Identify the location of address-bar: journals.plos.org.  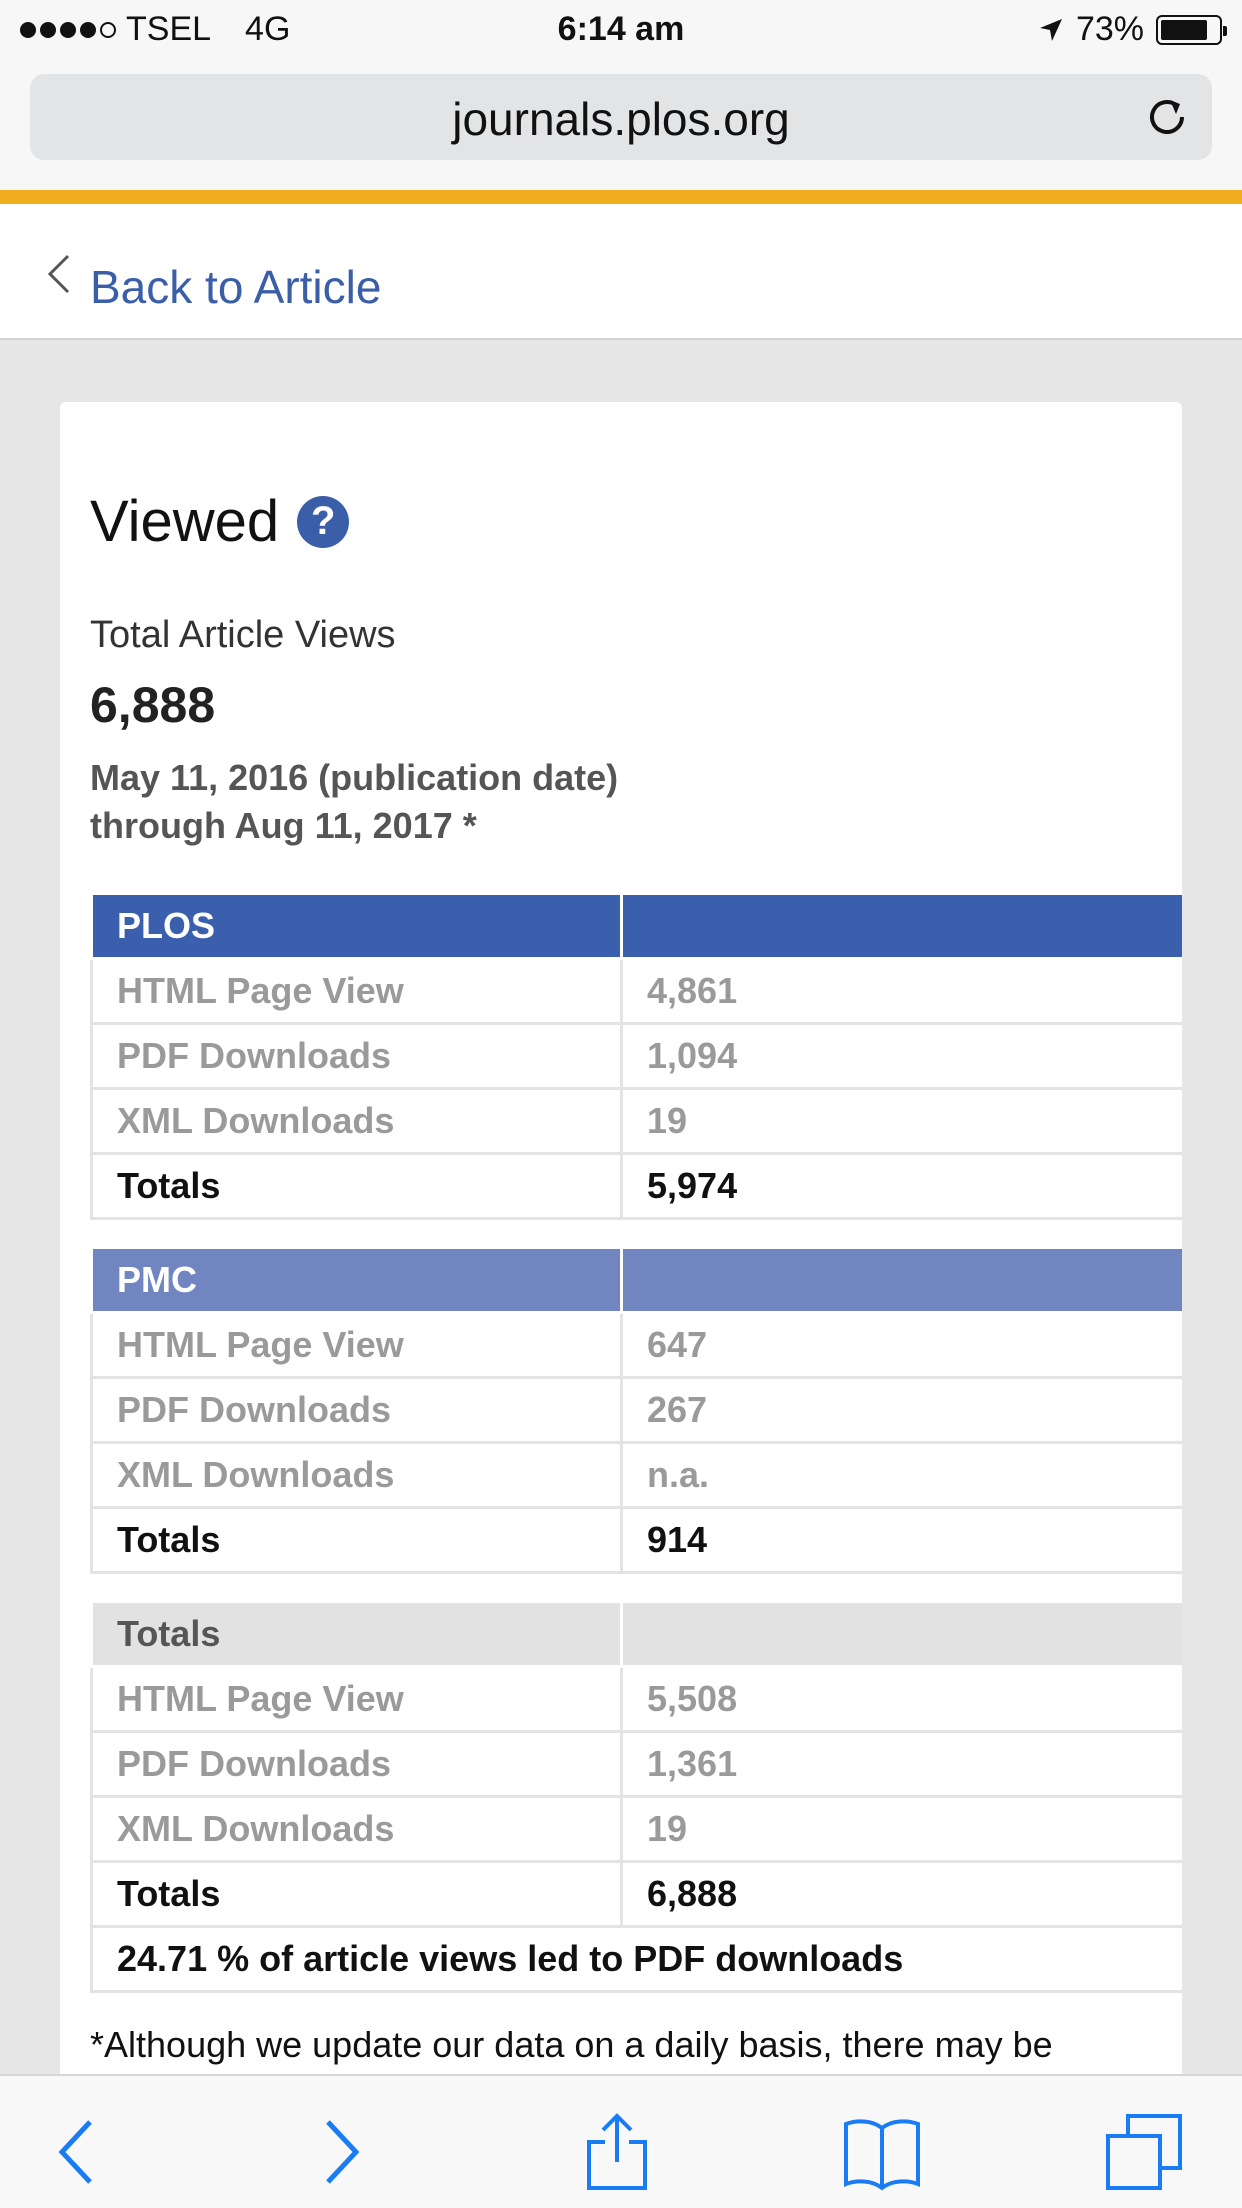
(621, 117).